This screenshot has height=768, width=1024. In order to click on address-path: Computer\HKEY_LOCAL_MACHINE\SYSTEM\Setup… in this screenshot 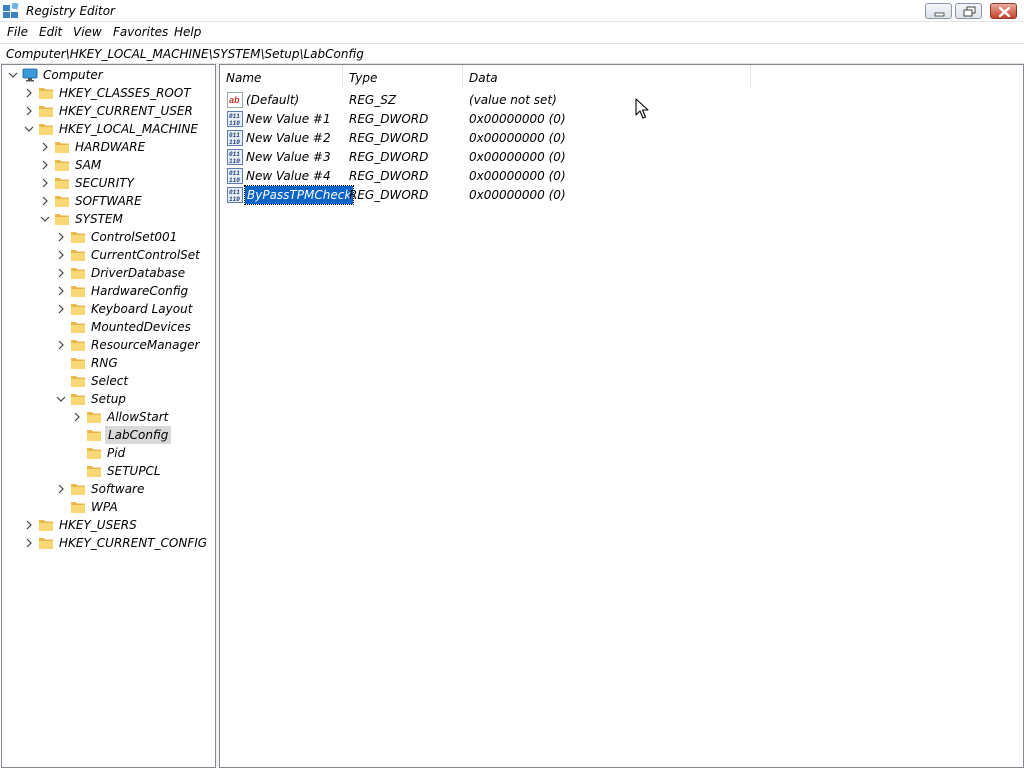, I will do `click(185, 54)`.